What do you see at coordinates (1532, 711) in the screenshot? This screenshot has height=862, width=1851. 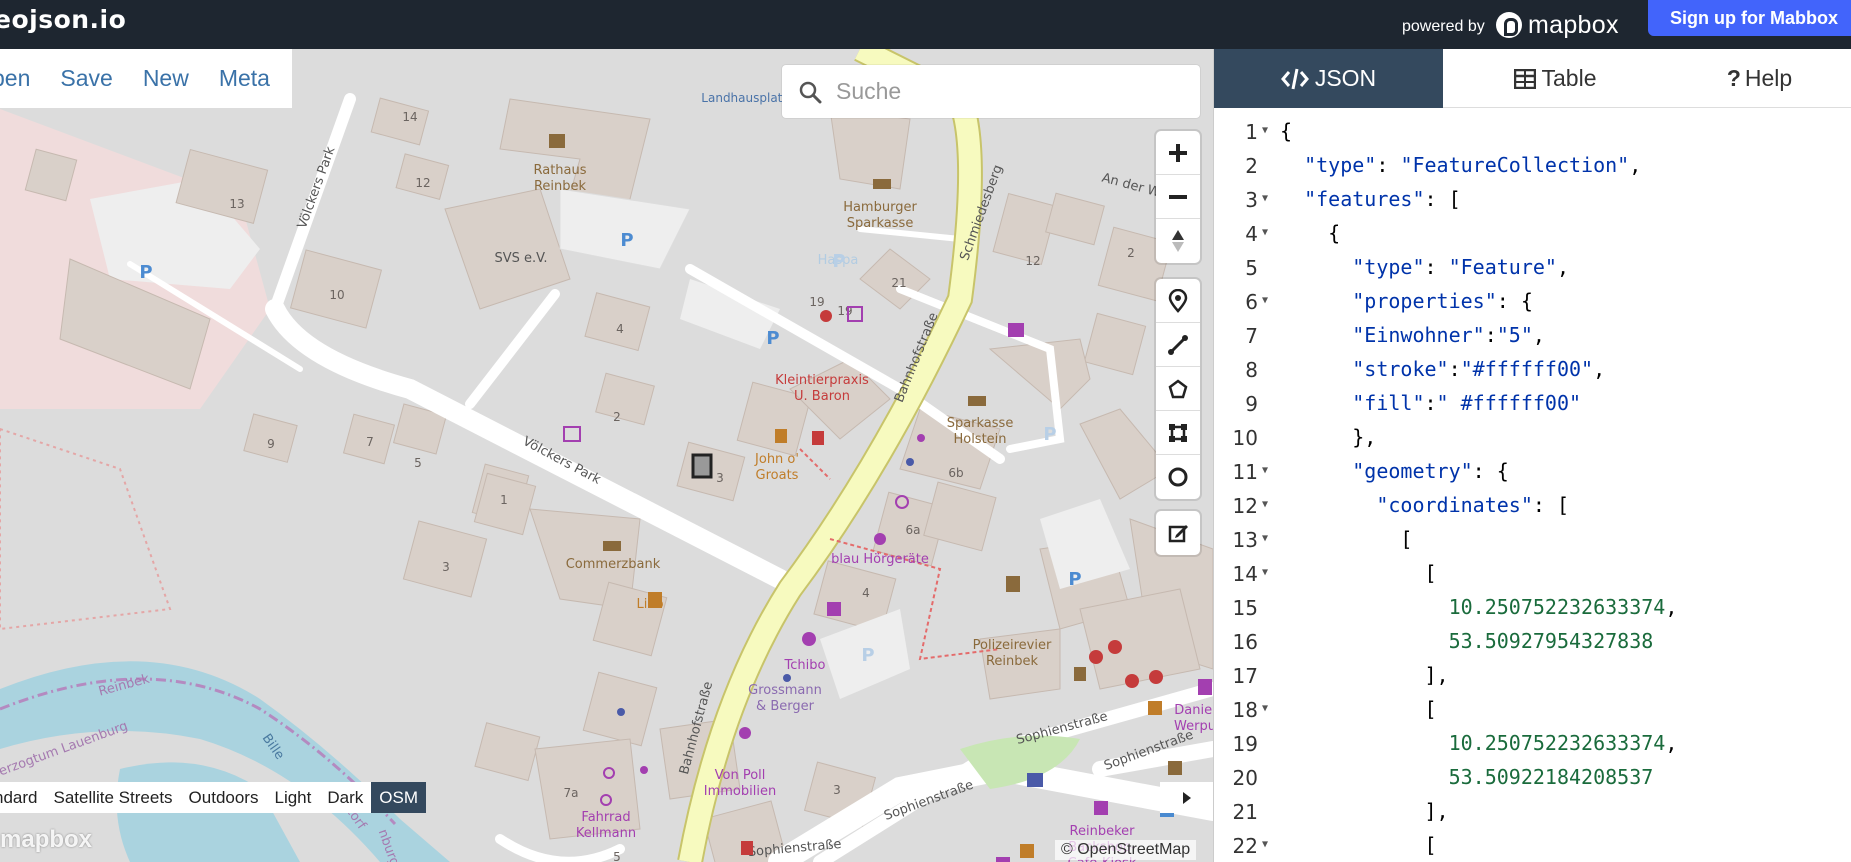 I see `editor-line: 18 ▼ [` at bounding box center [1532, 711].